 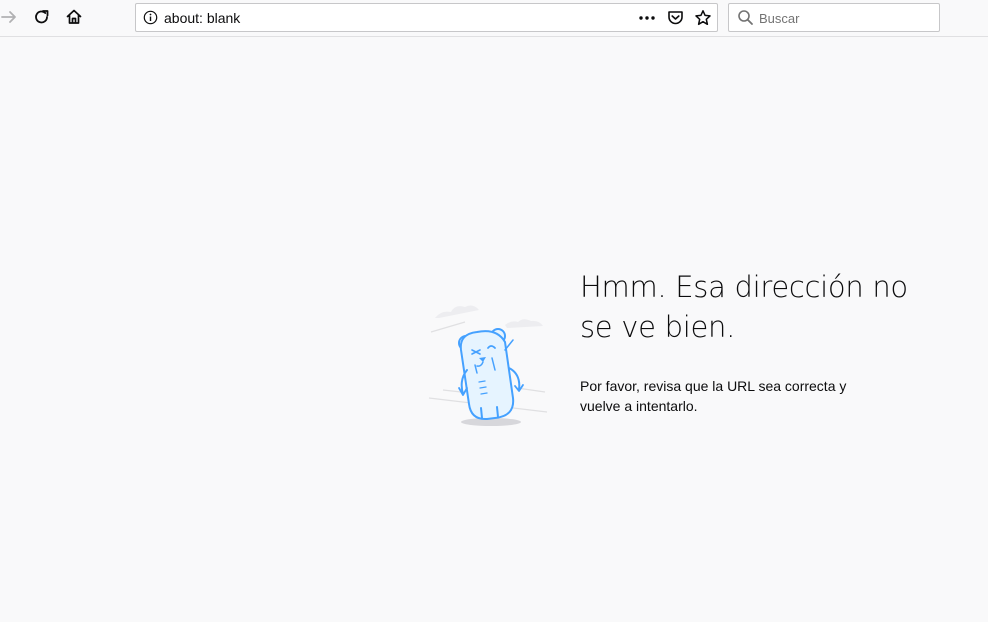 What do you see at coordinates (489, 351) in the screenshot?
I see `error-illustration` at bounding box center [489, 351].